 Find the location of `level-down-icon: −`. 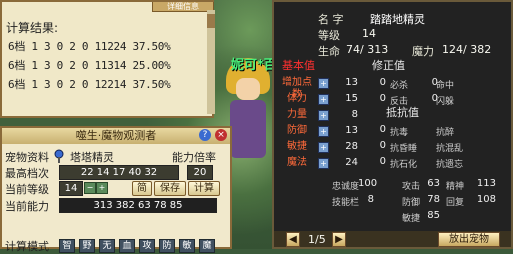

level-down-icon: − is located at coordinates (90, 188).